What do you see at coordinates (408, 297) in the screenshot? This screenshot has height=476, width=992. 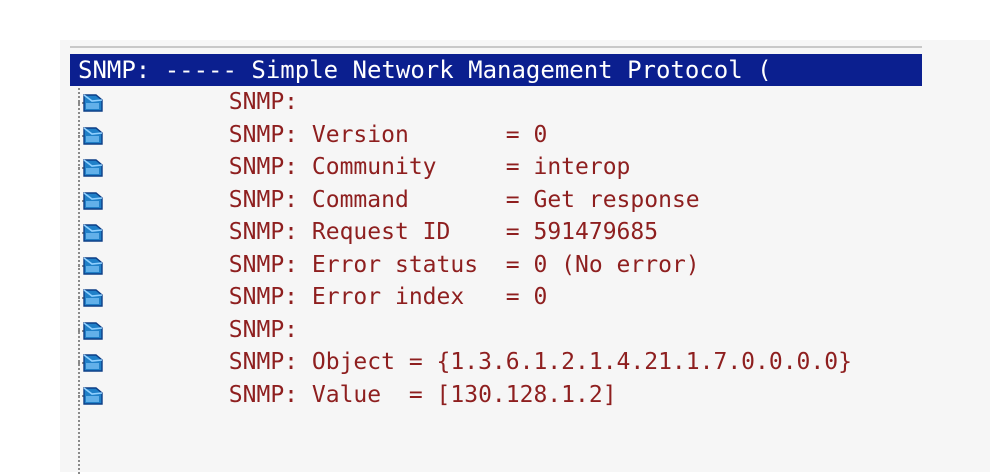 I see `row-label: Error index` at bounding box center [408, 297].